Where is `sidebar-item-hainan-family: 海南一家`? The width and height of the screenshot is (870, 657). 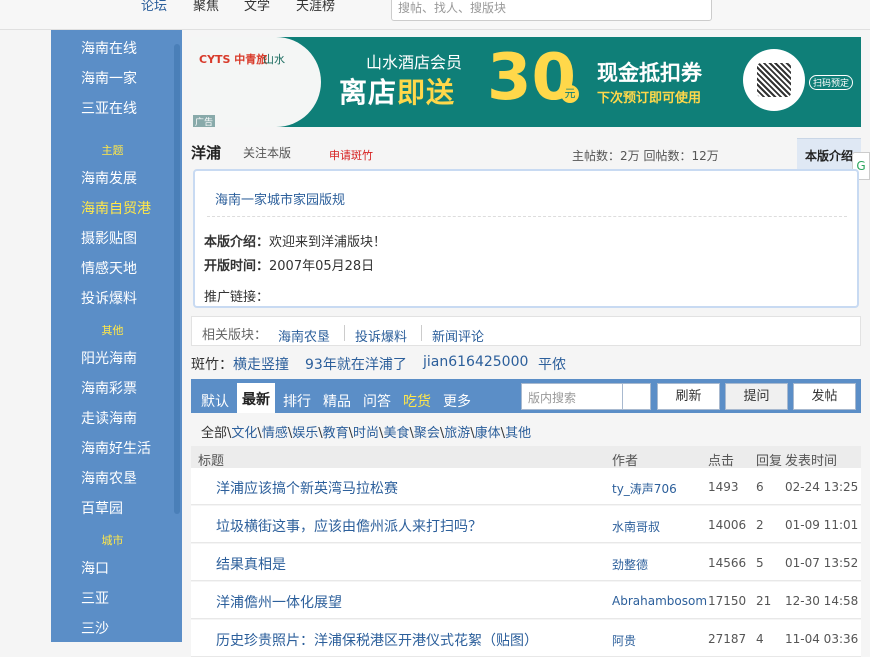 sidebar-item-hainan-family: 海南一家 is located at coordinates (131, 79).